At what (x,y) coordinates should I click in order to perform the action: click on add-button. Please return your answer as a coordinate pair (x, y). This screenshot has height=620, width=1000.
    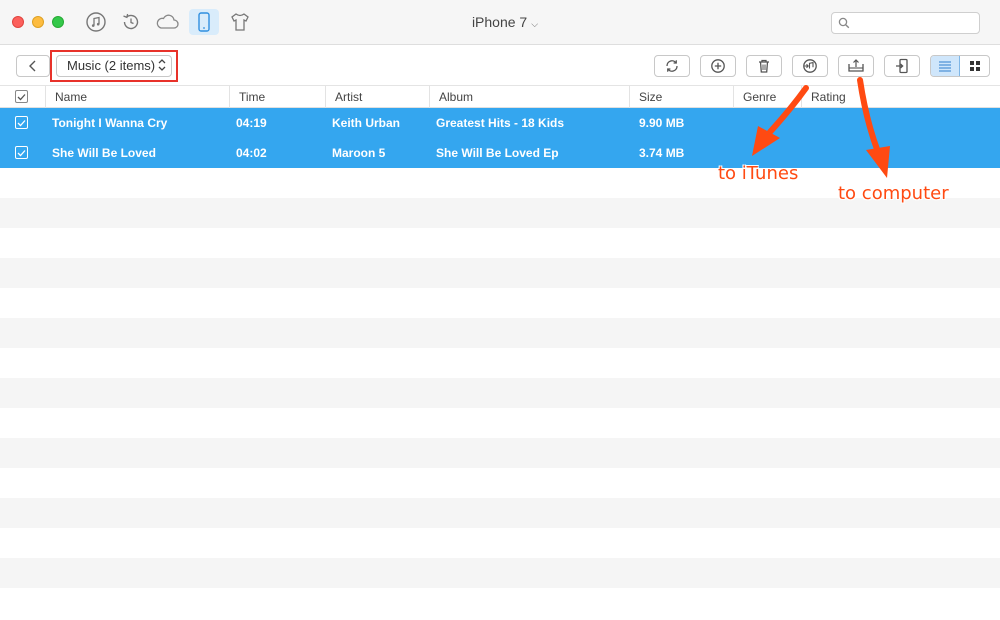
    Looking at the image, I should click on (718, 66).